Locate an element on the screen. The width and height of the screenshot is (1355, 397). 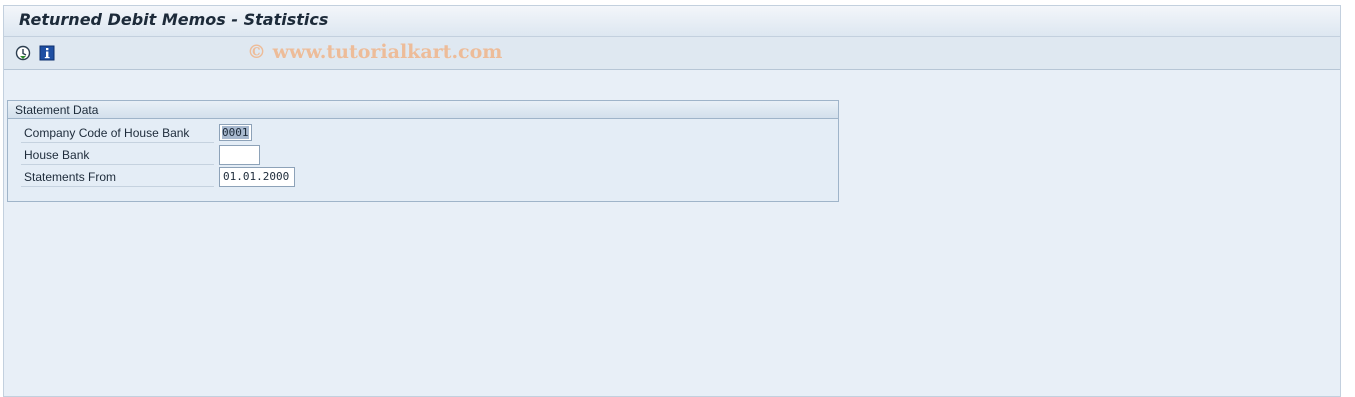
title-bar: Returned Debit Memos - Statistics is located at coordinates (672, 21).